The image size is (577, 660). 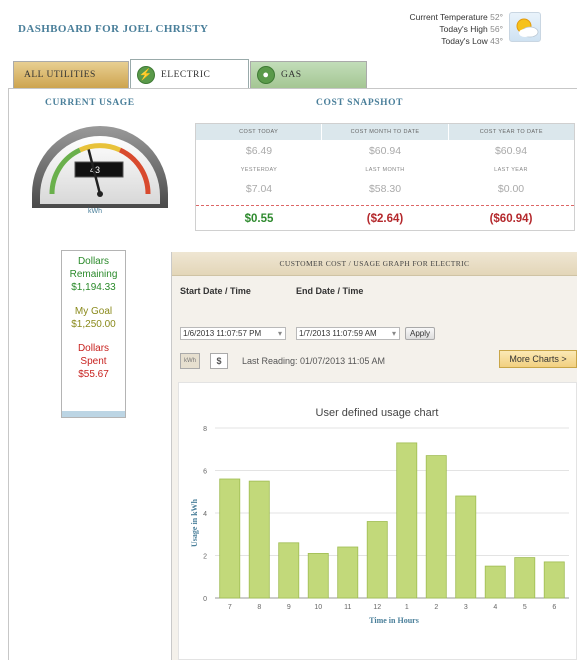 What do you see at coordinates (463, 29) in the screenshot?
I see `high-label: Today's High` at bounding box center [463, 29].